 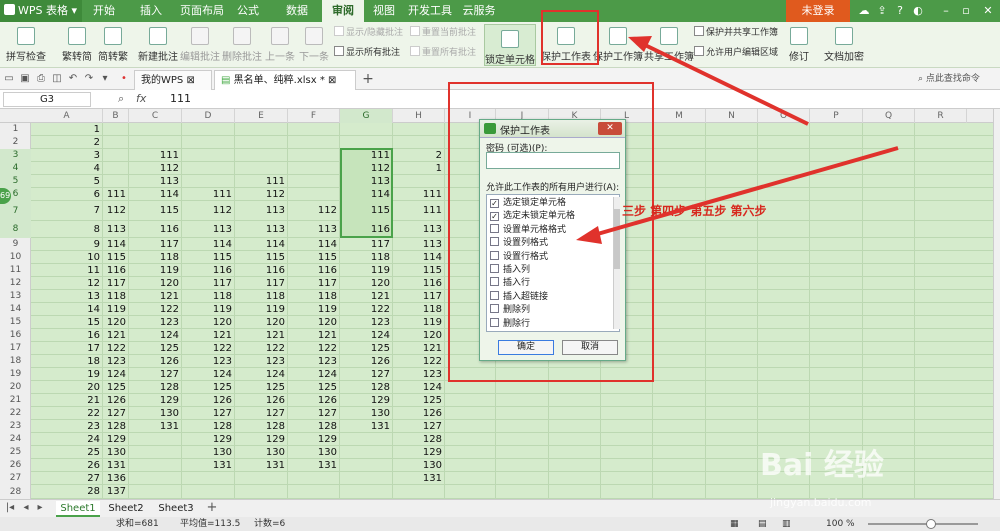 What do you see at coordinates (366, 155) in the screenshot?
I see `cell: 111` at bounding box center [366, 155].